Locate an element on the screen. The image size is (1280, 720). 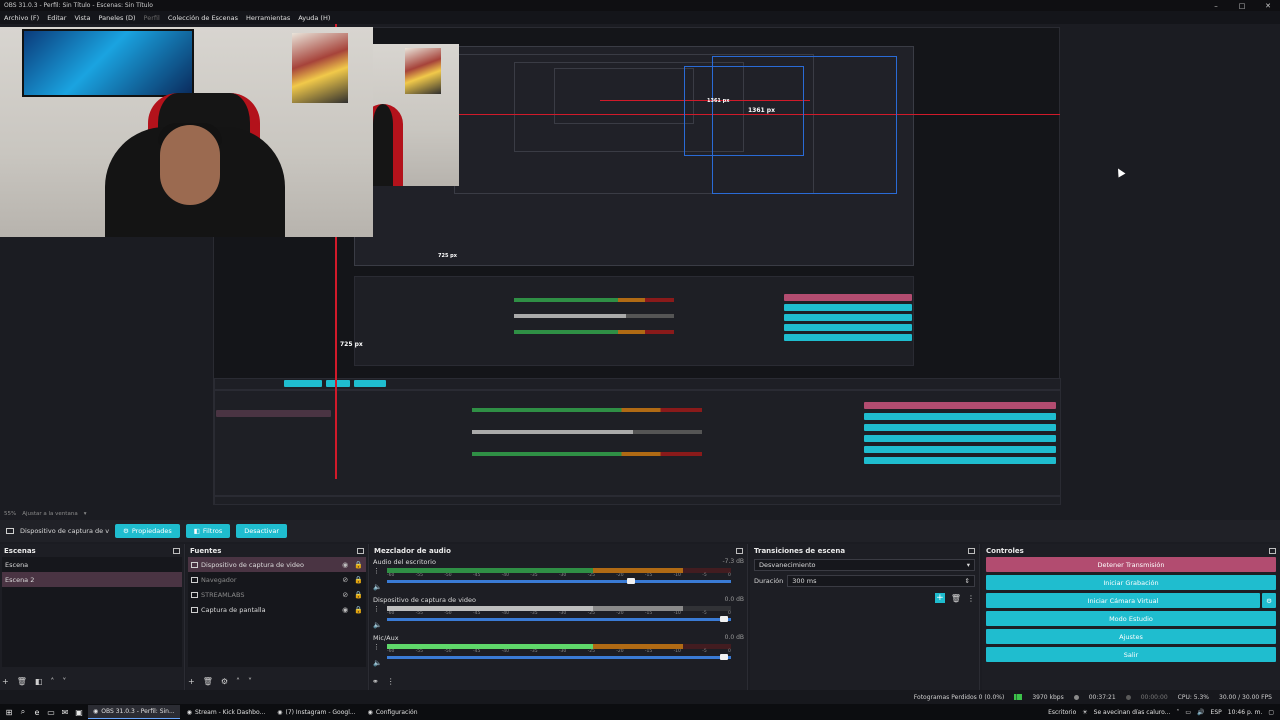
zoom-indicator: 55% Ajustar a la ventana ▾ is located at coordinates (45, 514).